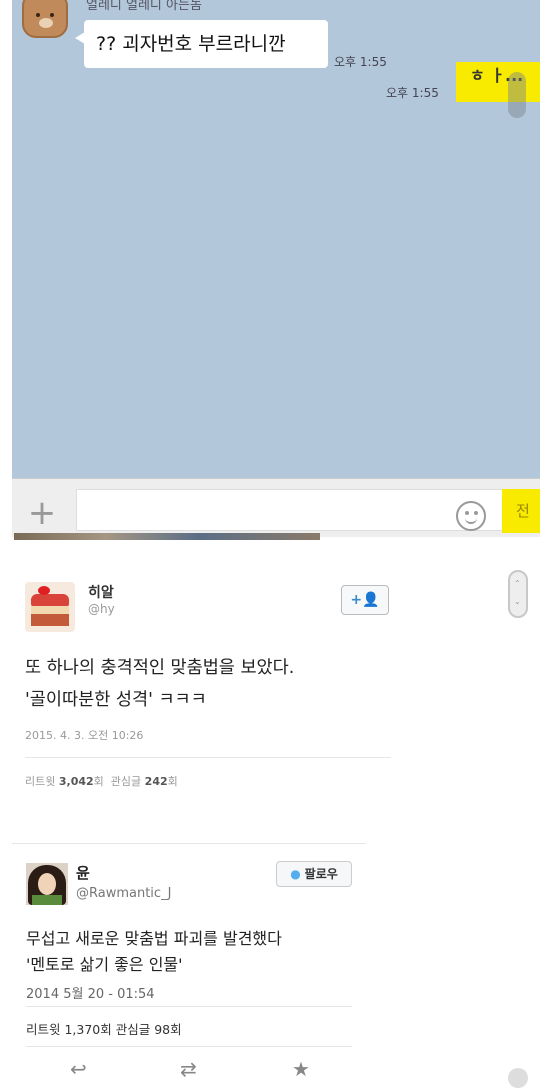  Describe the element at coordinates (45, 19) in the screenshot. I see `sender-avatar` at that location.